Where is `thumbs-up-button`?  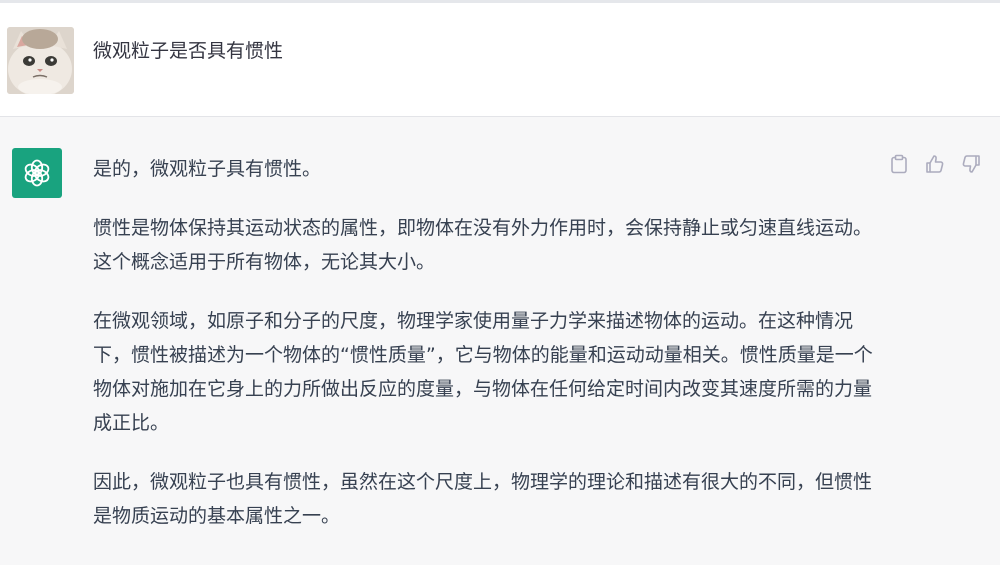 thumbs-up-button is located at coordinates (935, 164).